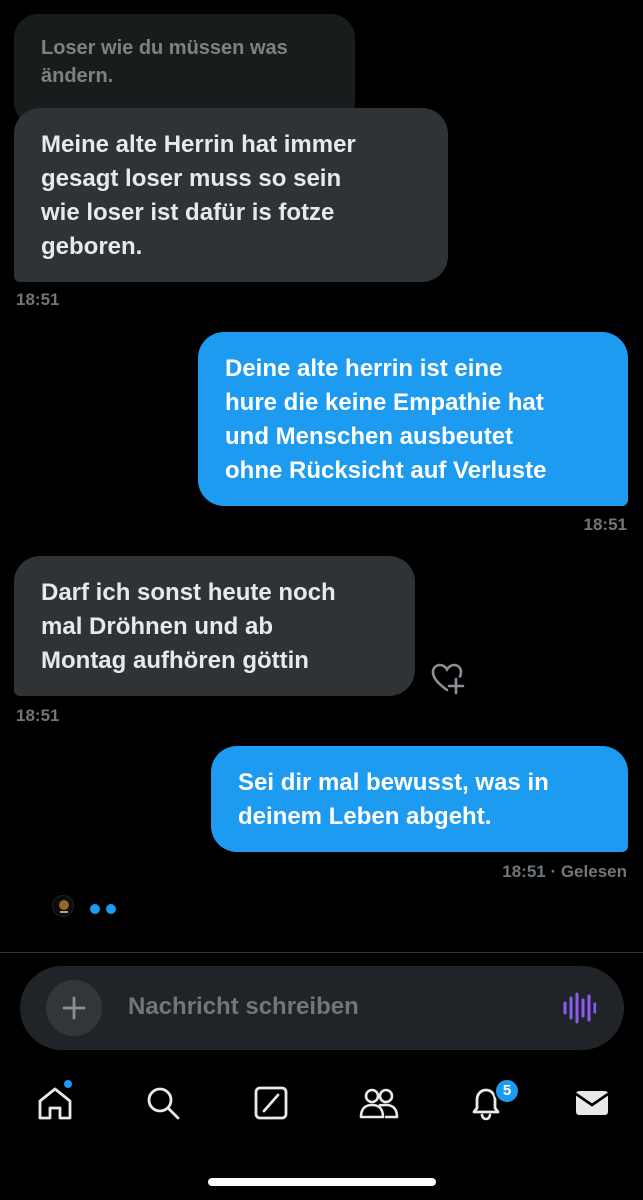  Describe the element at coordinates (322, 1182) in the screenshot. I see `home-indicator` at that location.